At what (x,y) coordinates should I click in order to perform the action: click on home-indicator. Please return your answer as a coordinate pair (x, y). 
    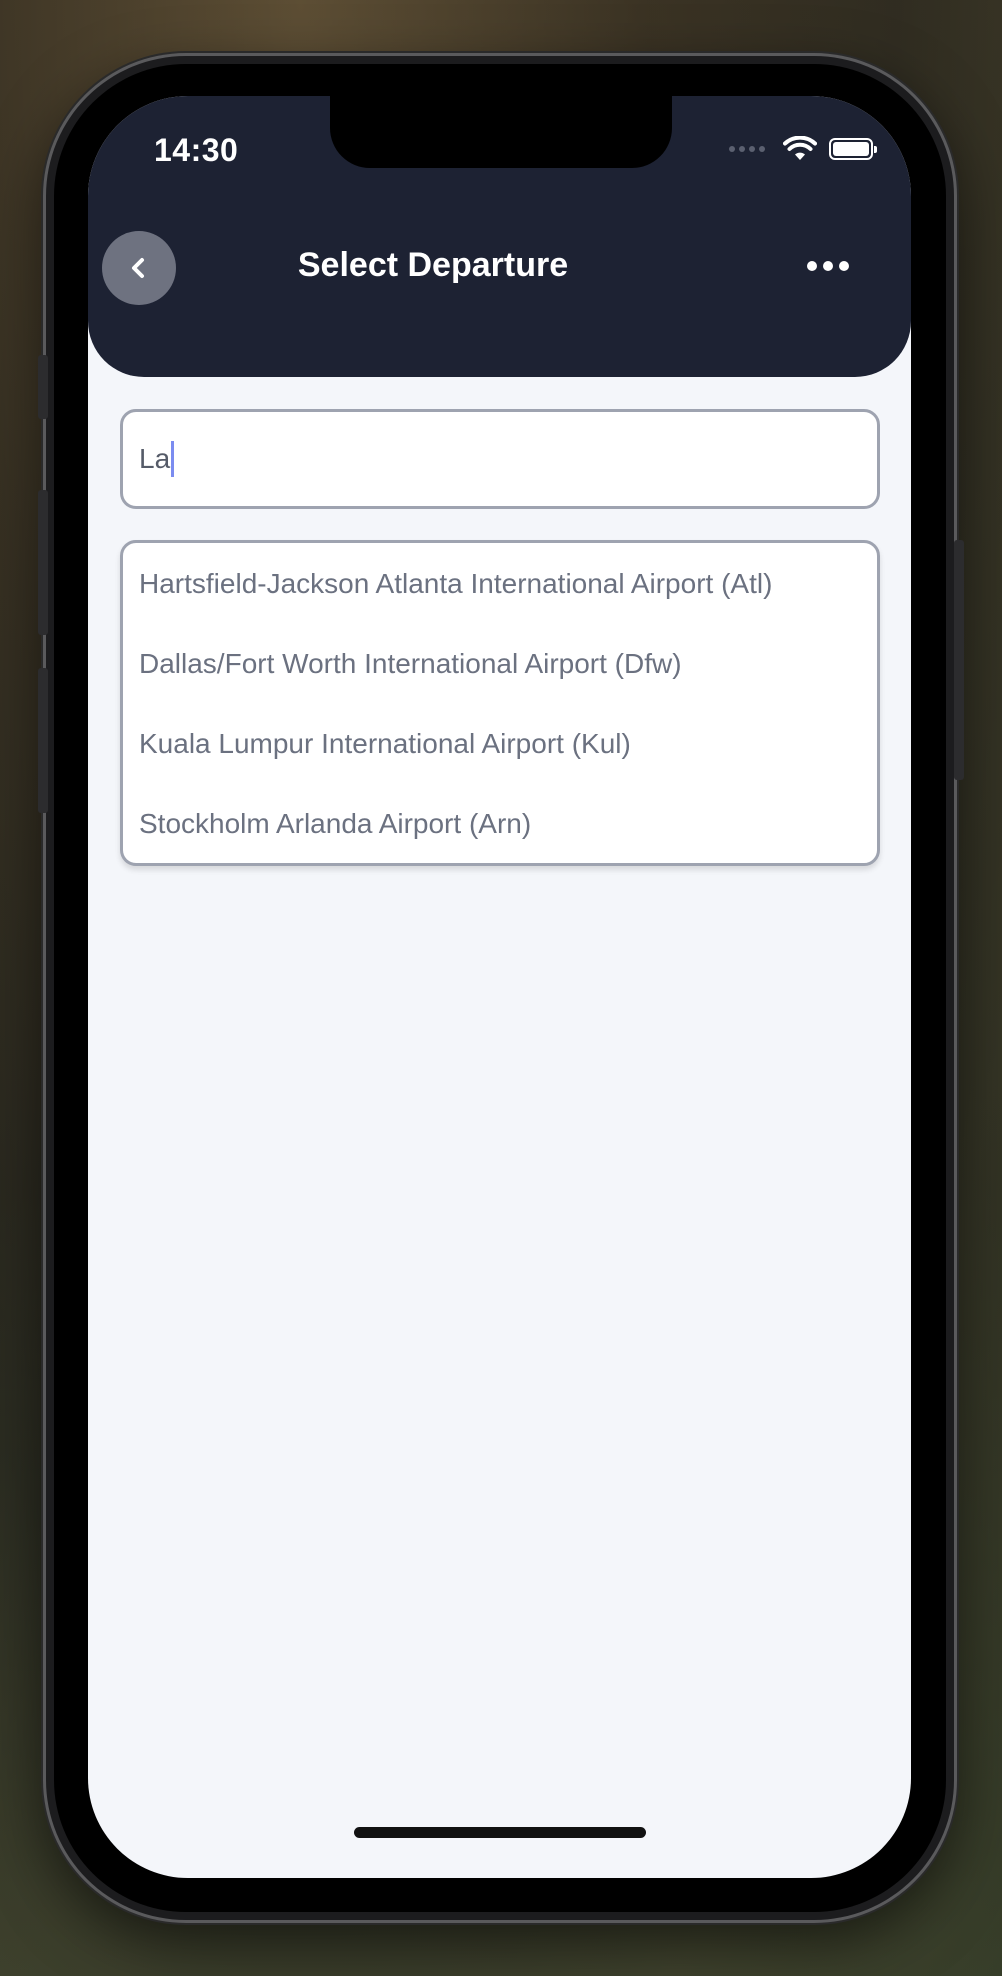
    Looking at the image, I should click on (500, 1832).